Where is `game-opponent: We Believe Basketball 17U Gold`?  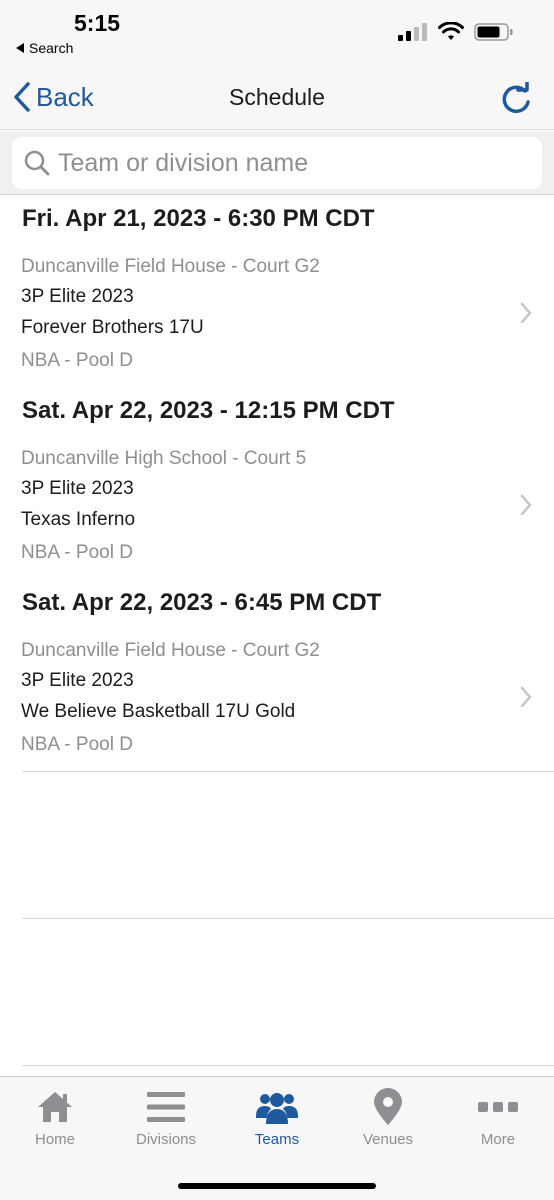 game-opponent: We Believe Basketball 17U Gold is located at coordinates (158, 711).